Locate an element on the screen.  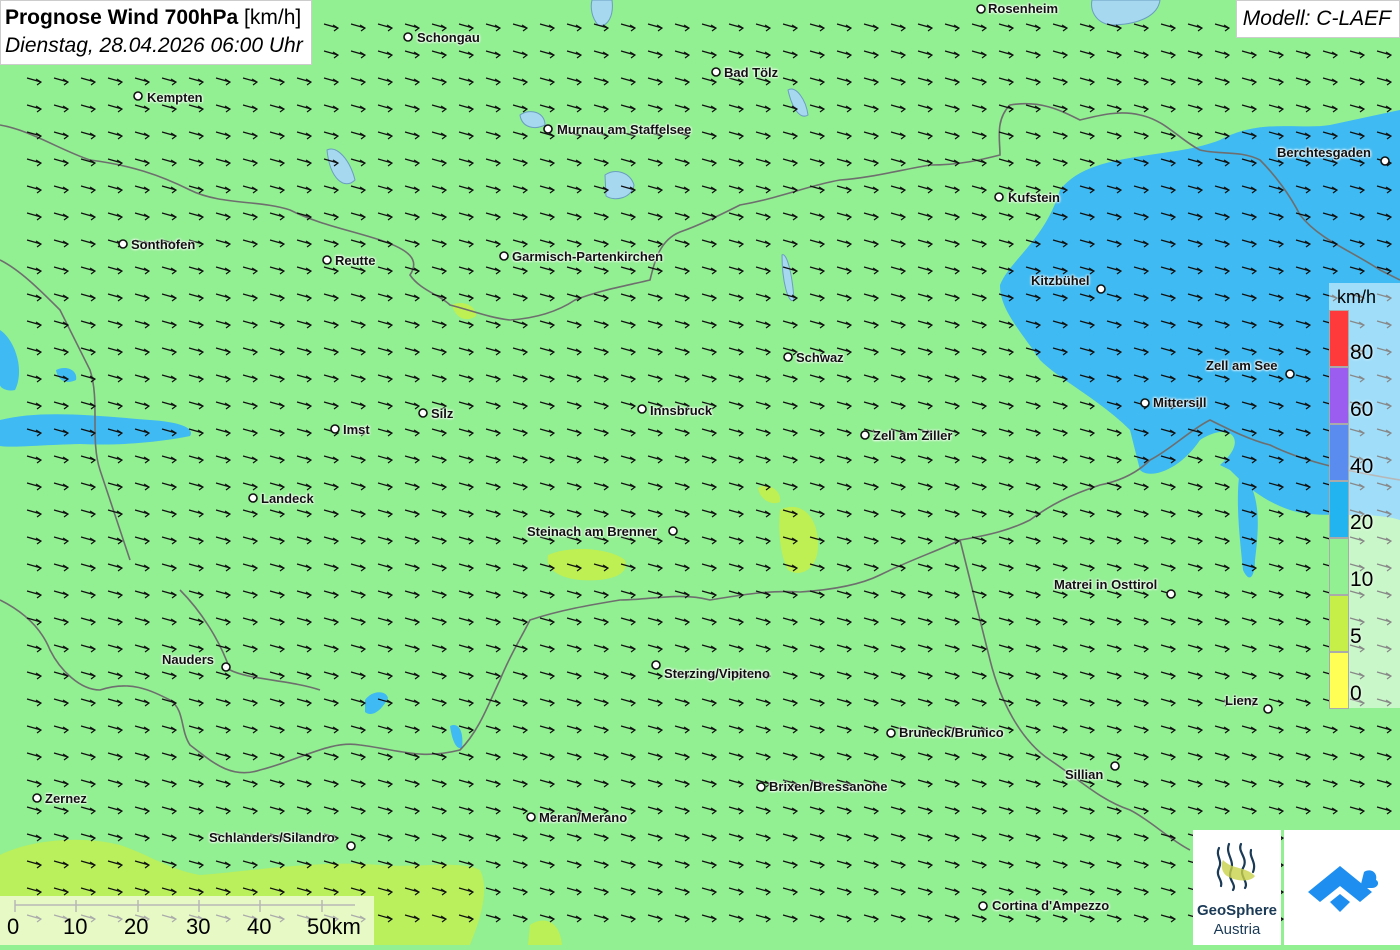
city-label: Reutte is located at coordinates (355, 260).